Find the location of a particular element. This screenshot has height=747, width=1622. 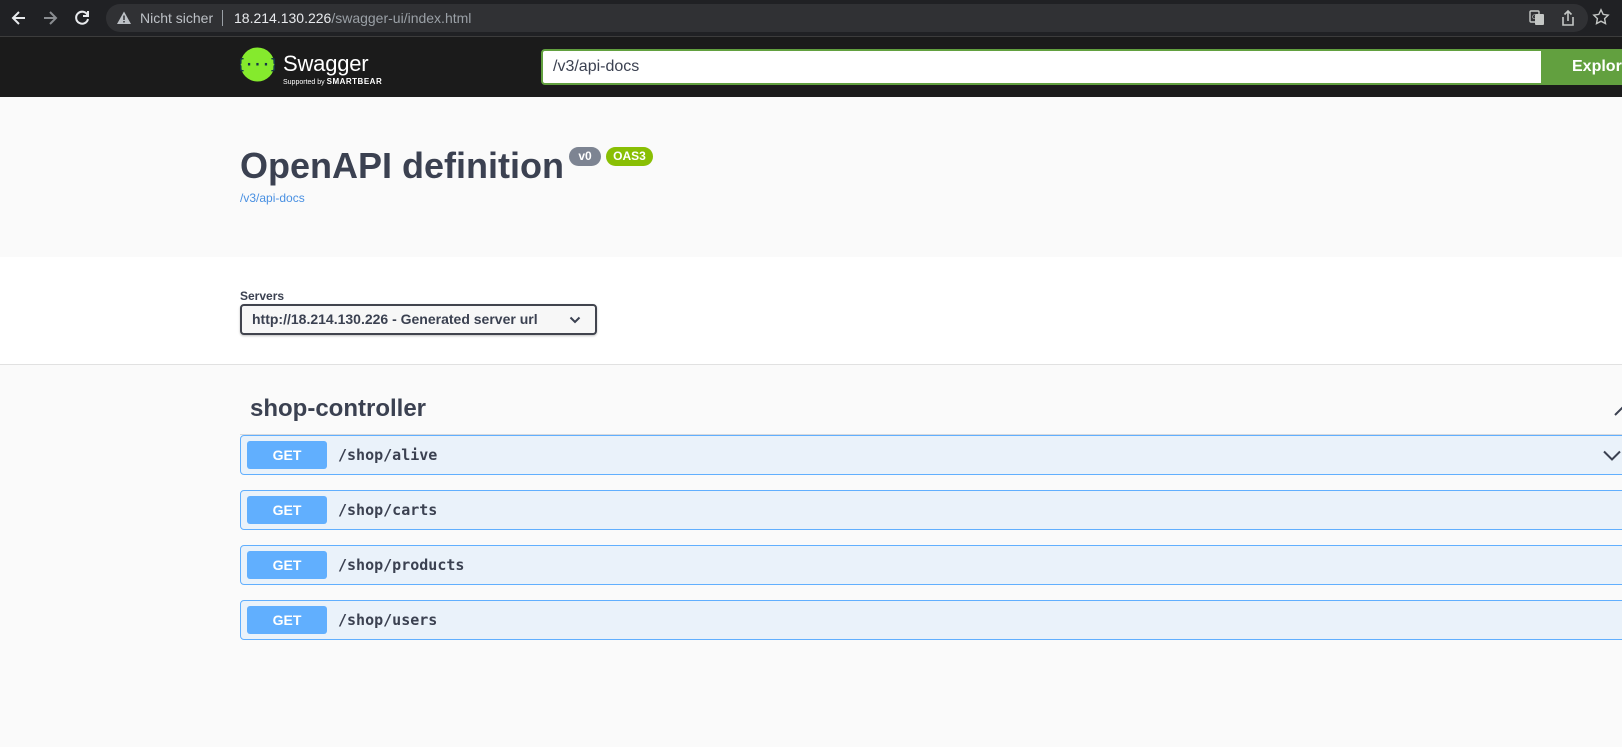

operation-row: GET /shop/alive is located at coordinates (931, 455).